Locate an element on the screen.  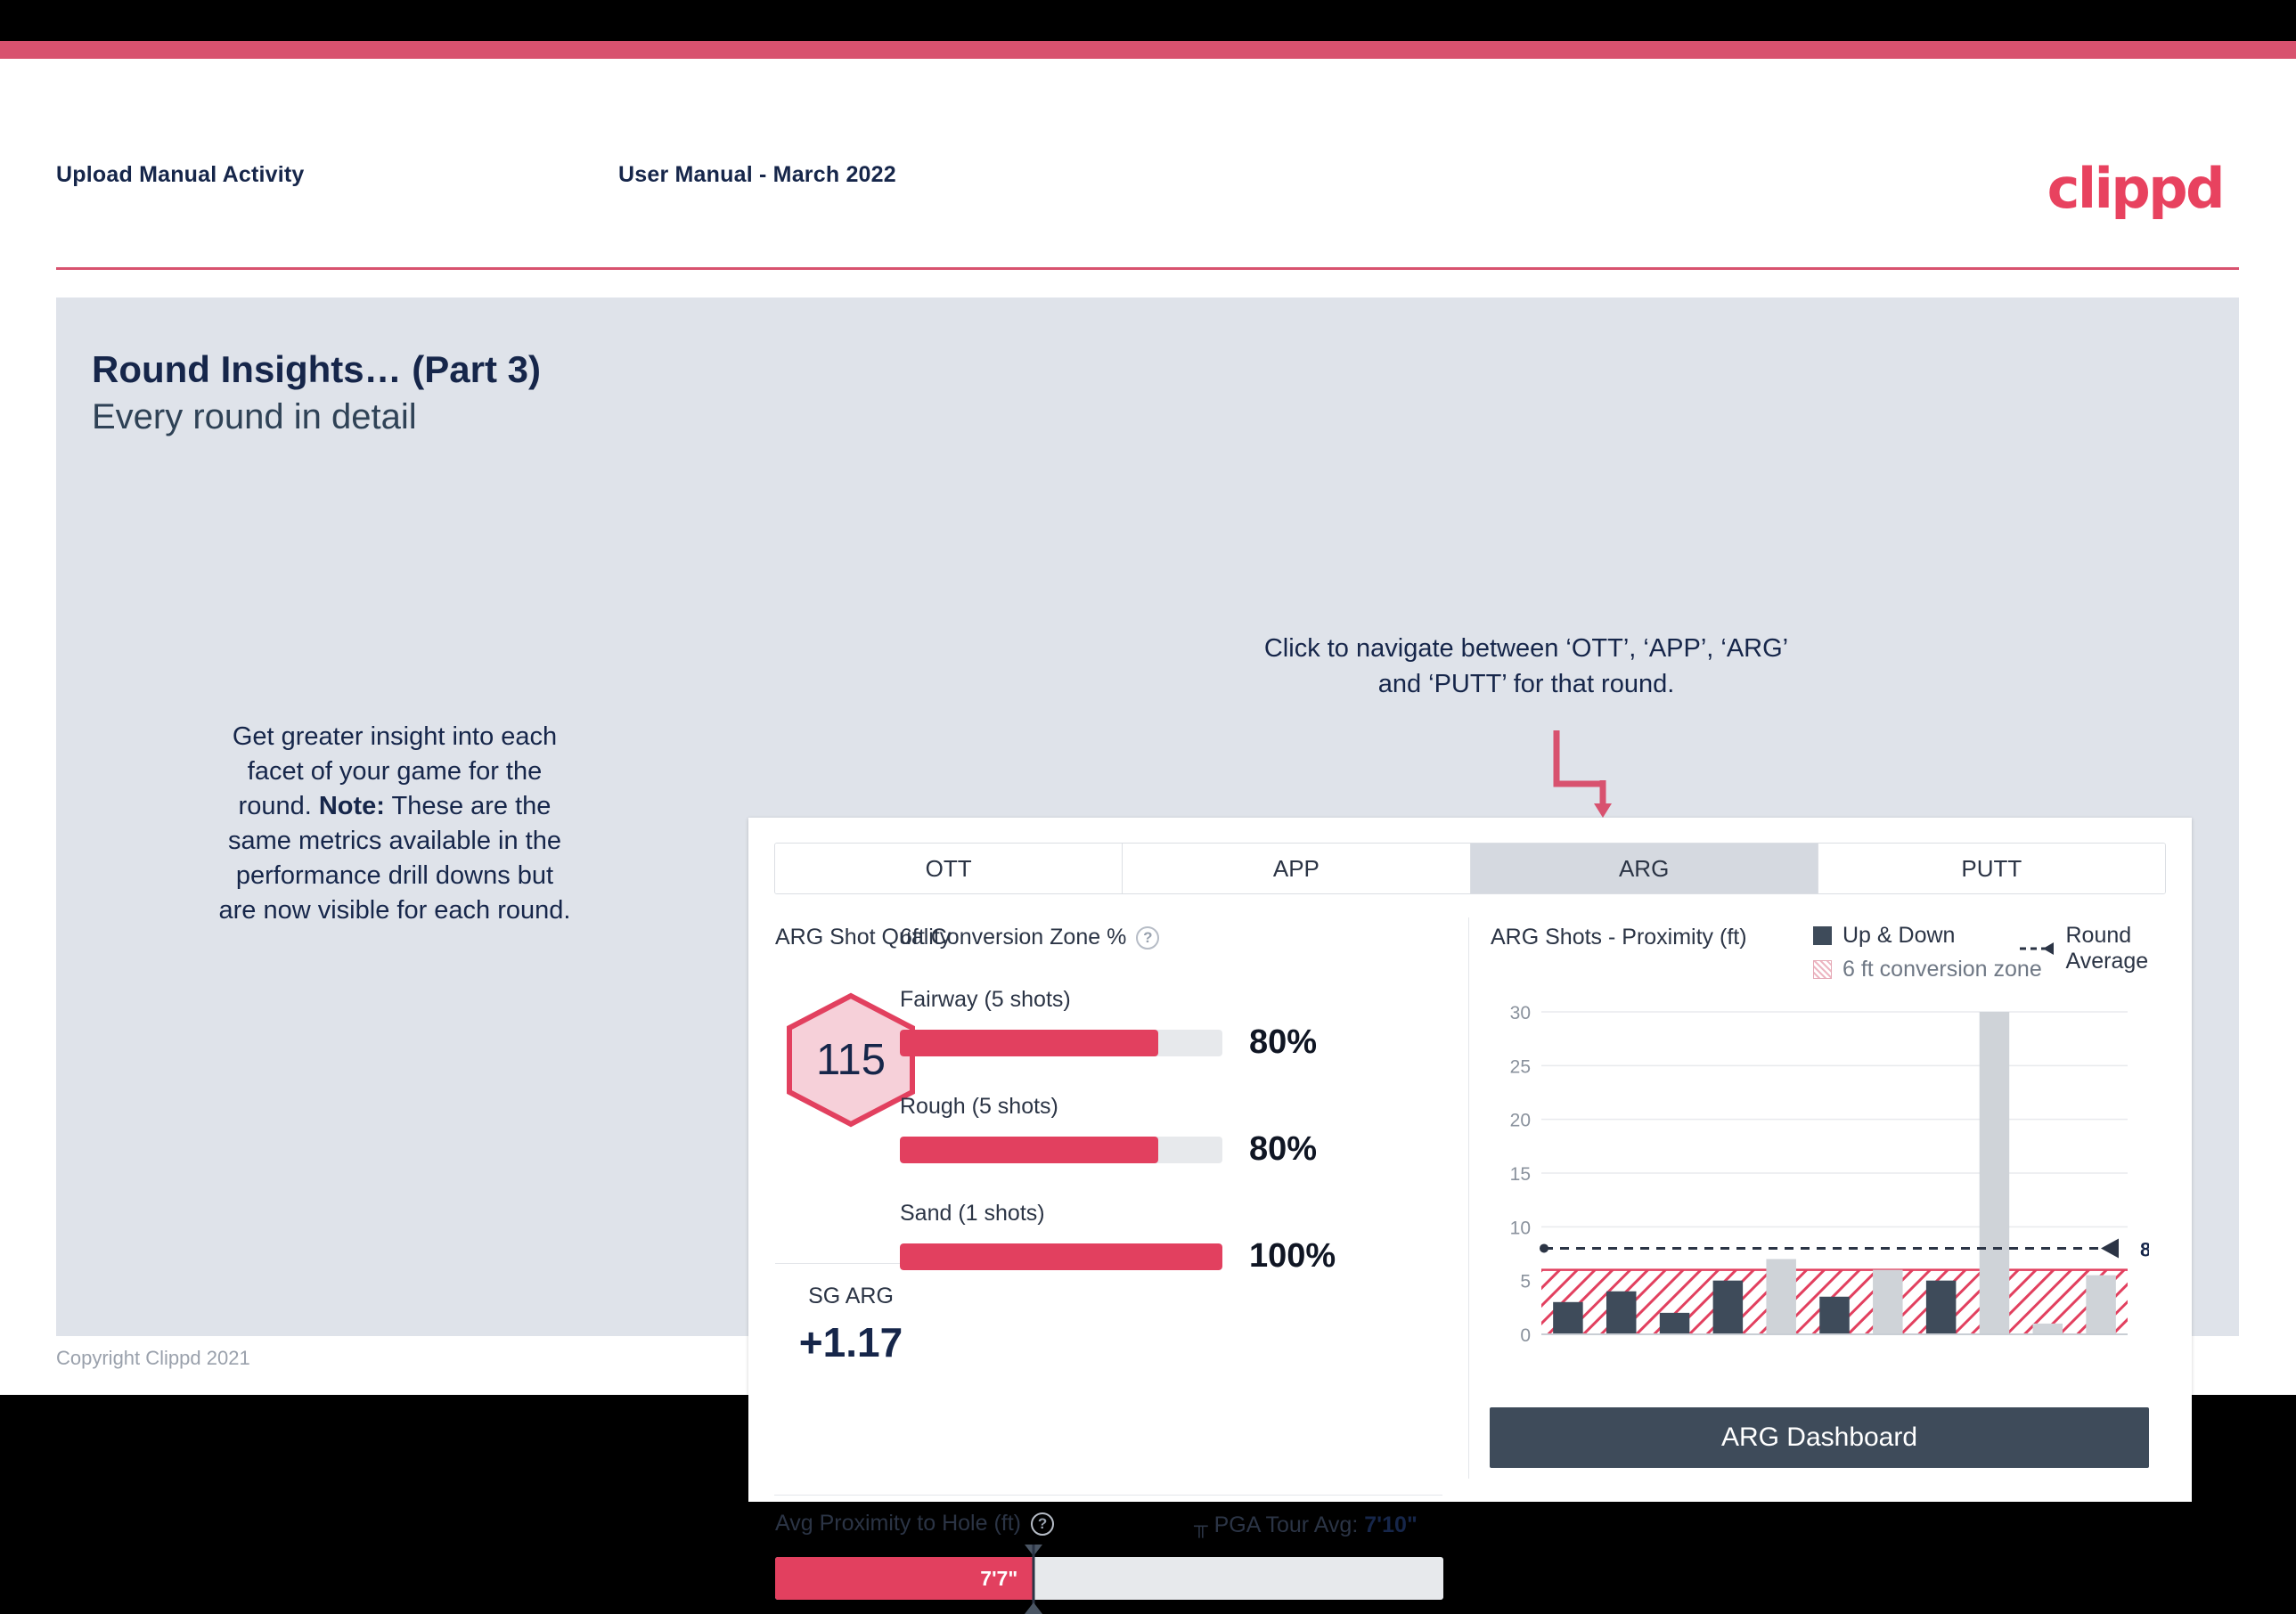
conversion-row-fairway: Fairway (5 shots) 80% is located at coordinates (1108, 1024).